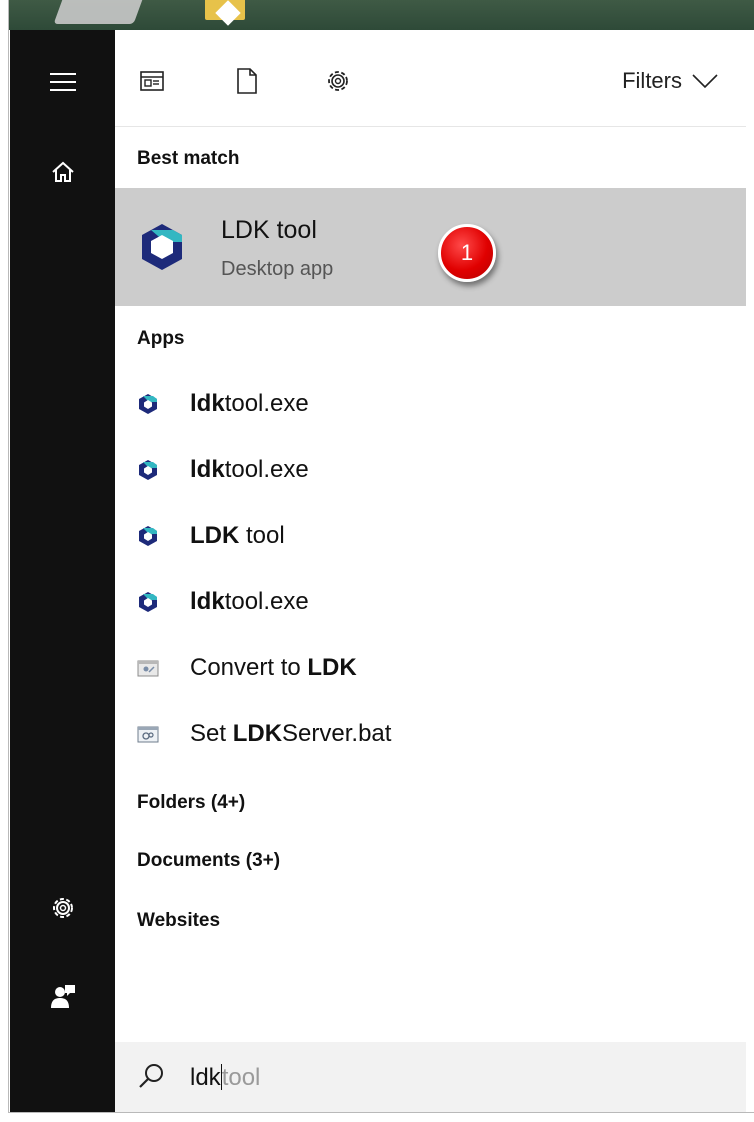  Describe the element at coordinates (337, 733) in the screenshot. I see `rest-text: Server.bat` at that location.